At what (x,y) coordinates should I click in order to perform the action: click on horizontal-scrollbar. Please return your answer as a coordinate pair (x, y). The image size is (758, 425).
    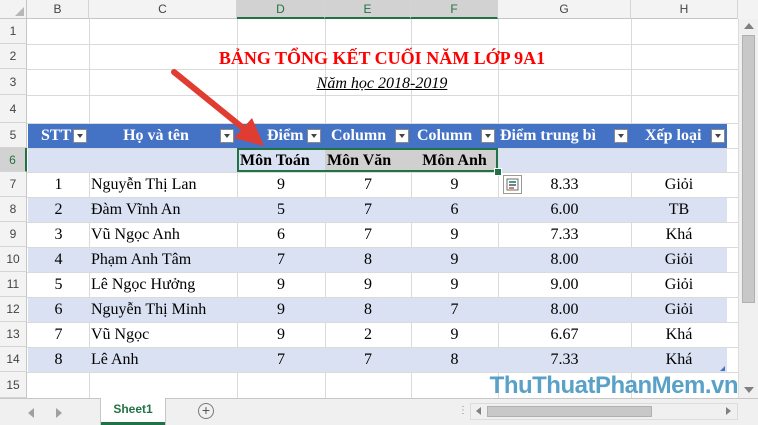
    Looking at the image, I should click on (604, 411).